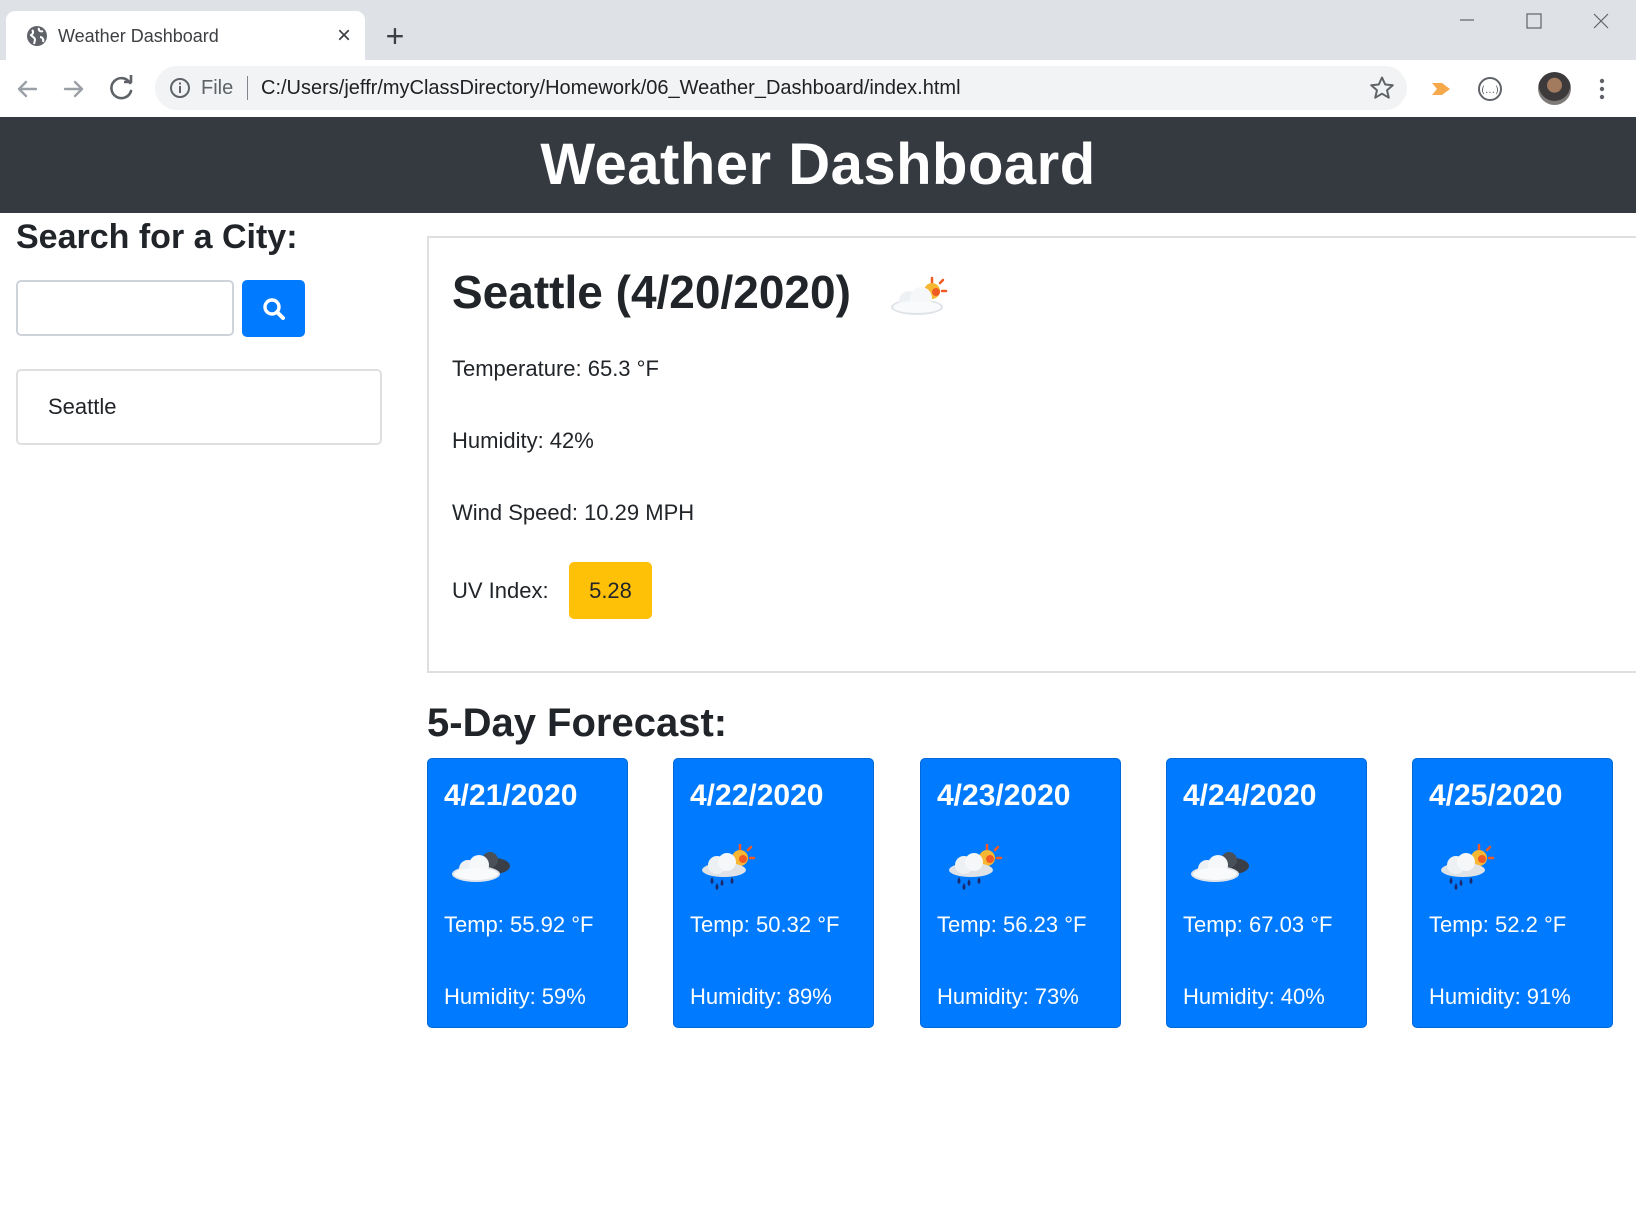 This screenshot has height=1209, width=1636. I want to click on reload-icon, so click(122, 89).